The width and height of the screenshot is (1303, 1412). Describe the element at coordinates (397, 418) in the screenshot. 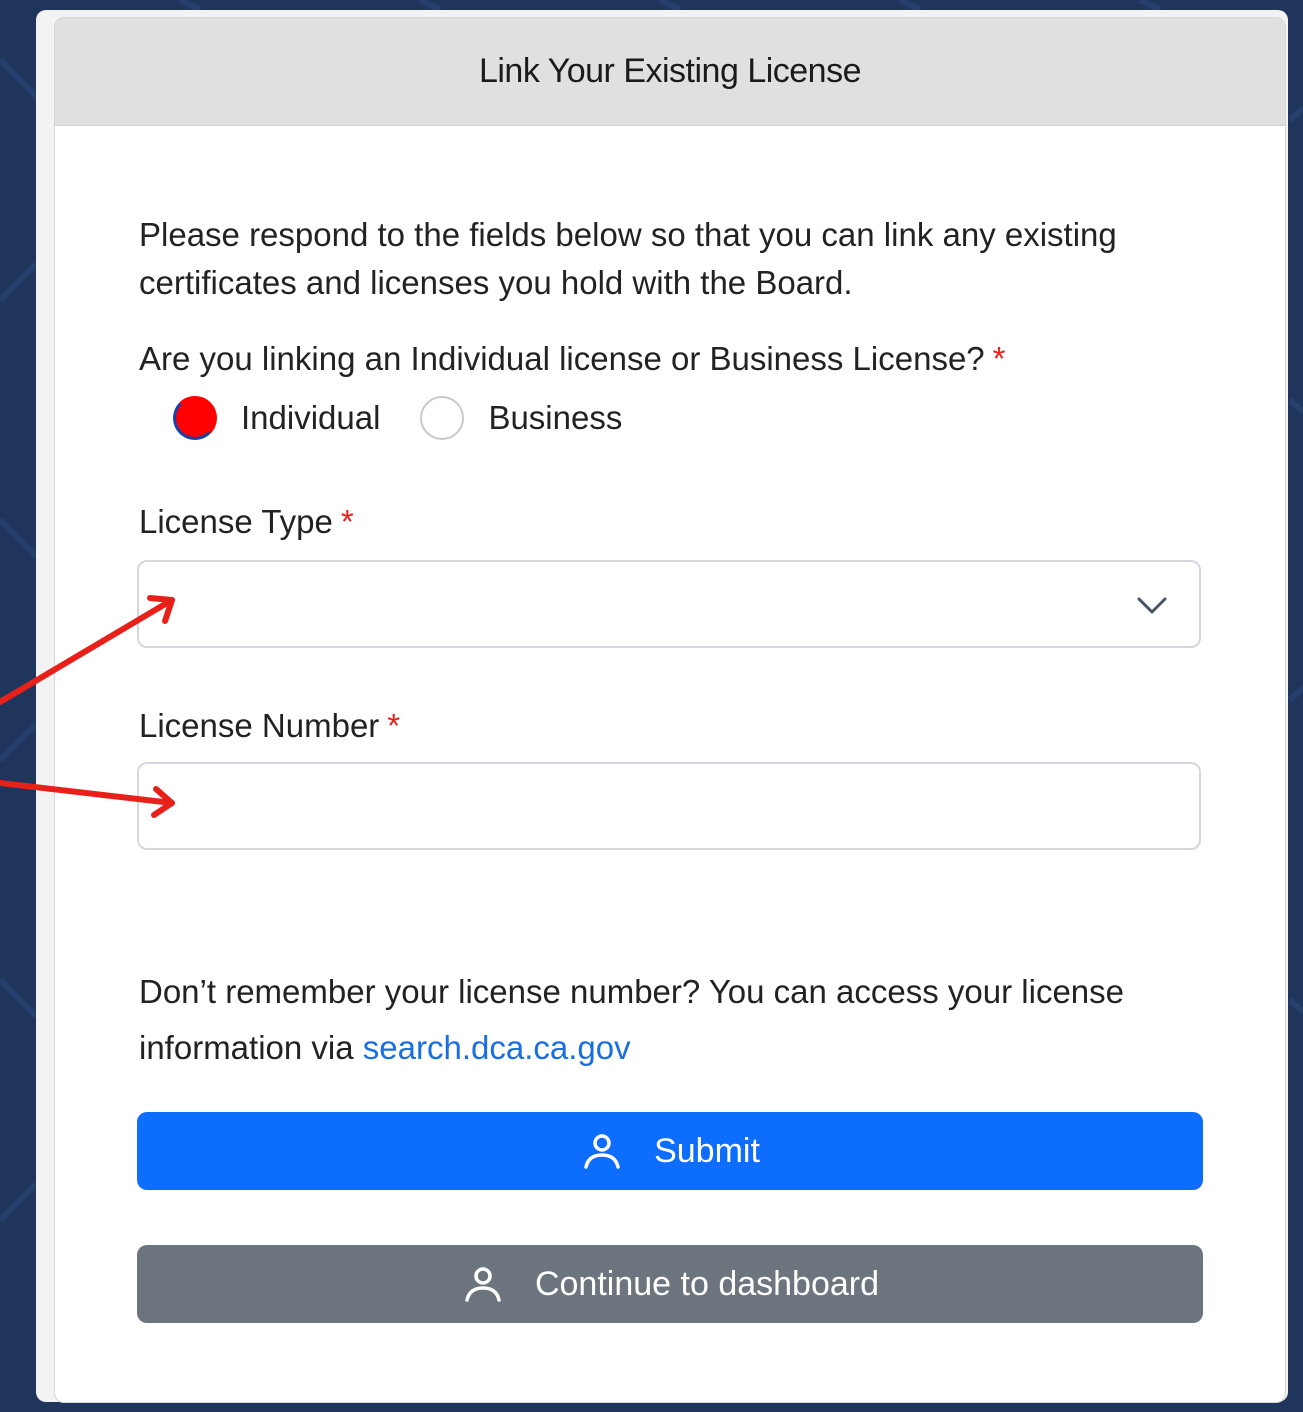

I see `license-kind-radio-group: Individual Business` at that location.